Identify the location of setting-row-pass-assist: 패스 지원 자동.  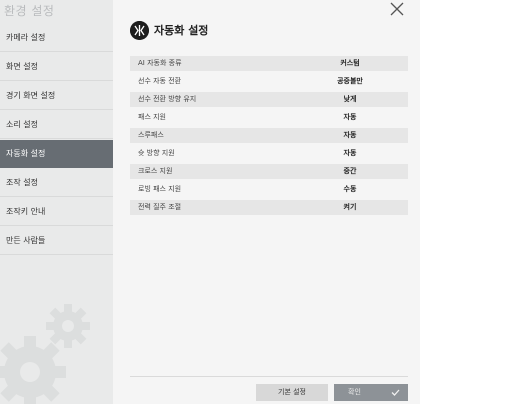
(269, 117).